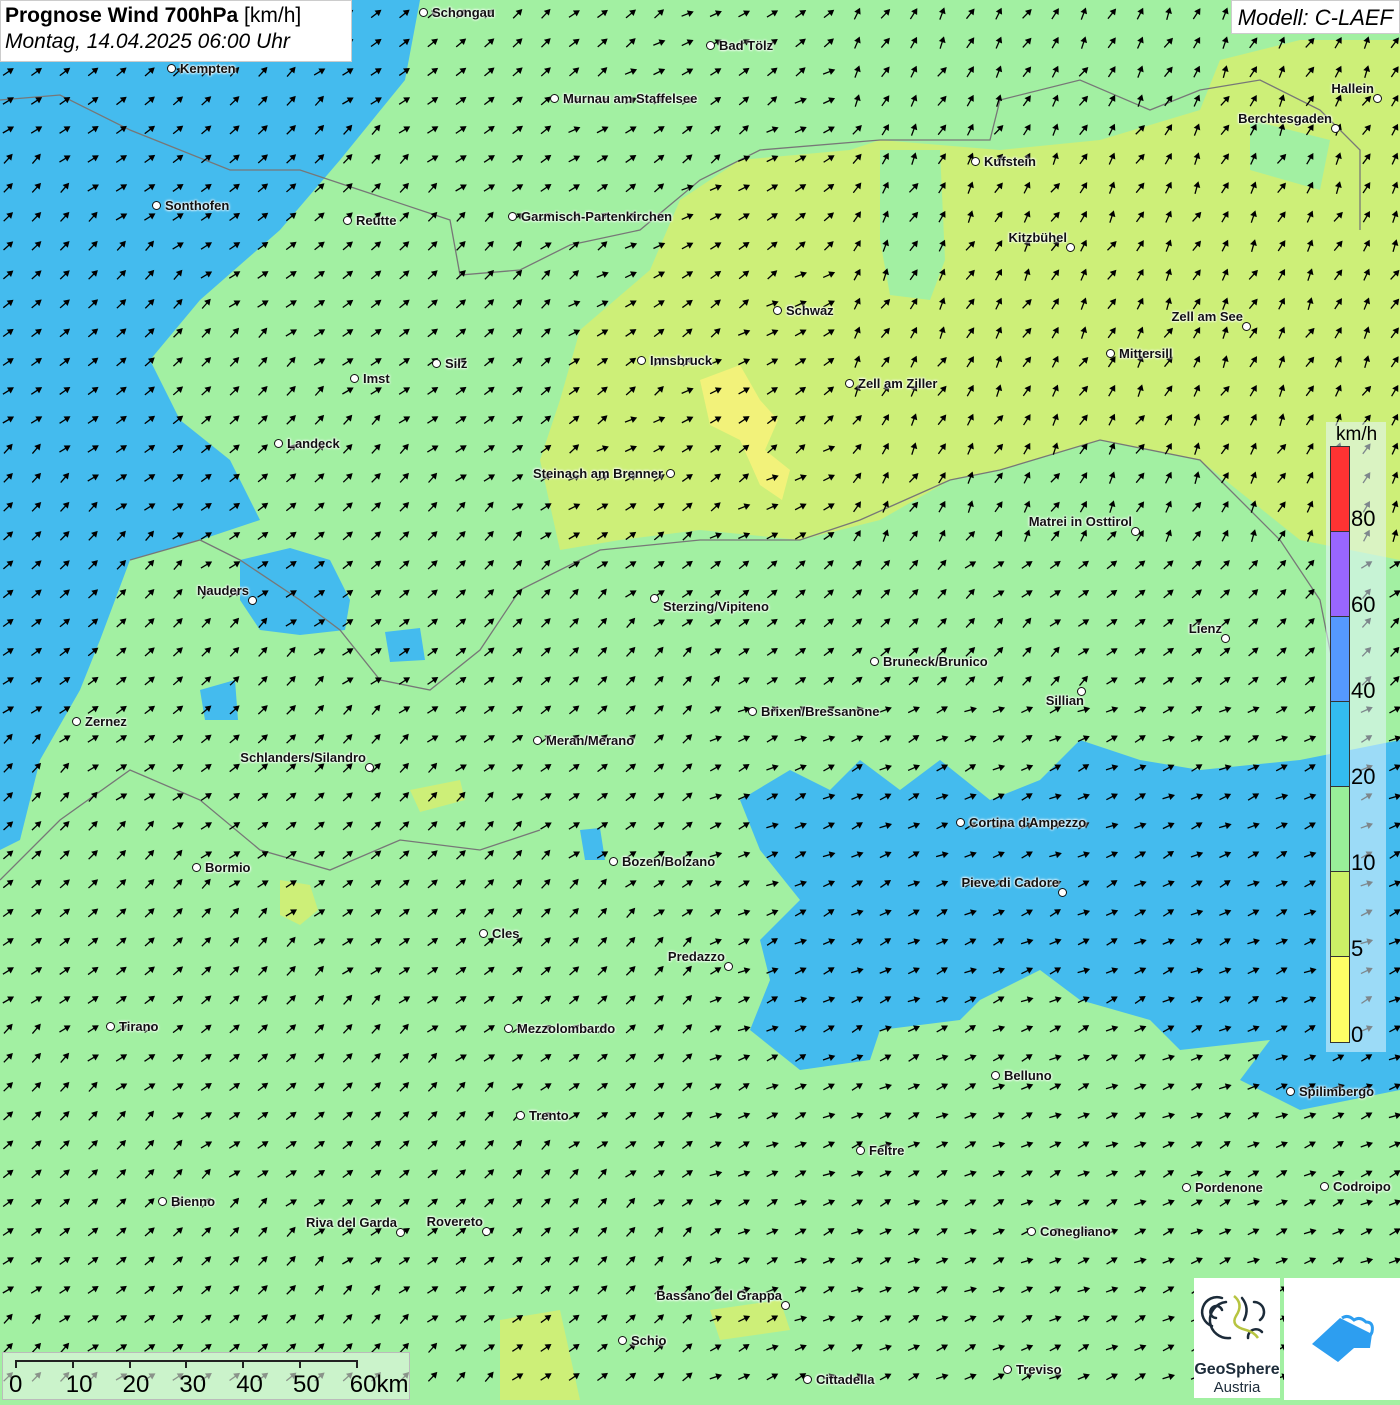 This screenshot has width=1400, height=1405. I want to click on city-label: Cittadella, so click(845, 1379).